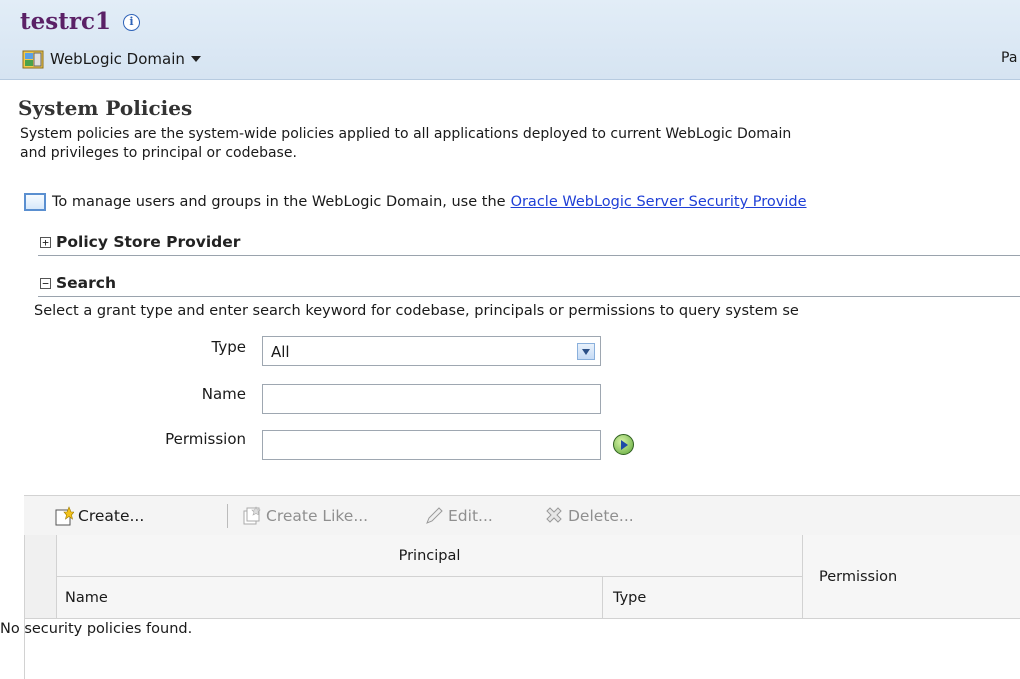  I want to click on policy-store-provider-header: + Policy Store Provider, so click(140, 242).